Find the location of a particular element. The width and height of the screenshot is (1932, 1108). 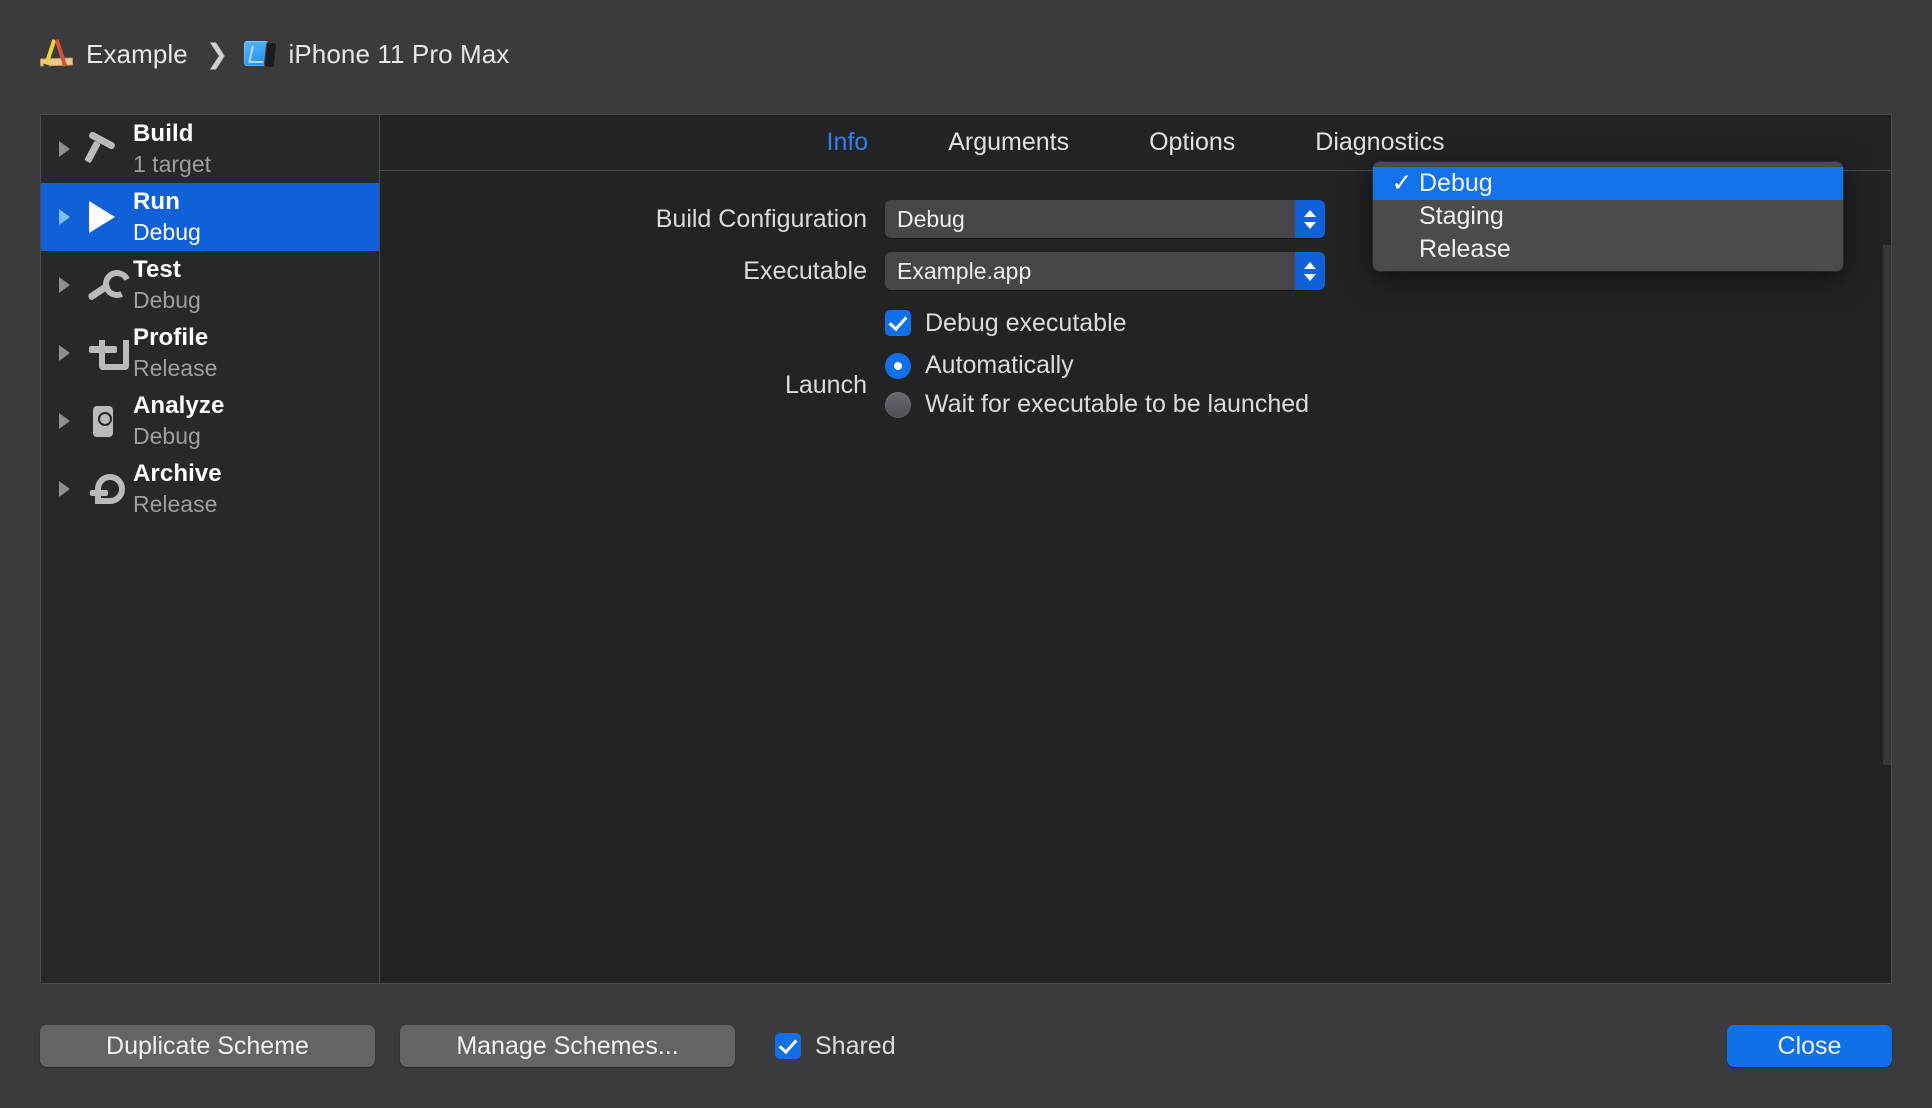

breadcrumb: Example ❯ iPhone 11 Pro Max is located at coordinates (274, 54).